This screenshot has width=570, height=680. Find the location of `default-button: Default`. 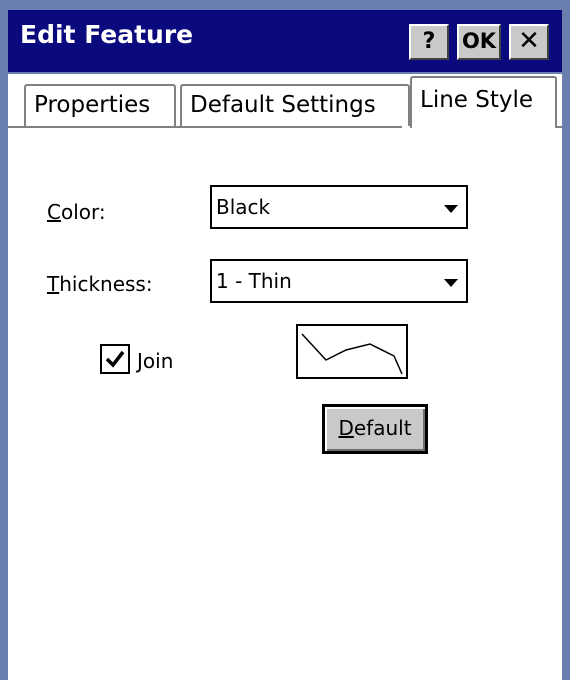

default-button: Default is located at coordinates (375, 429).